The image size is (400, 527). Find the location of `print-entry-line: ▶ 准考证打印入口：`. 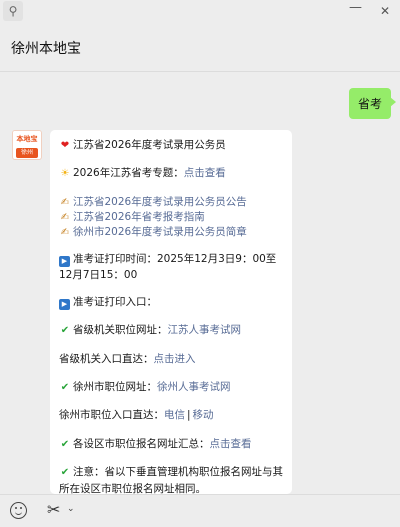

print-entry-line: ▶ 准考证打印入口： is located at coordinates (173, 302).